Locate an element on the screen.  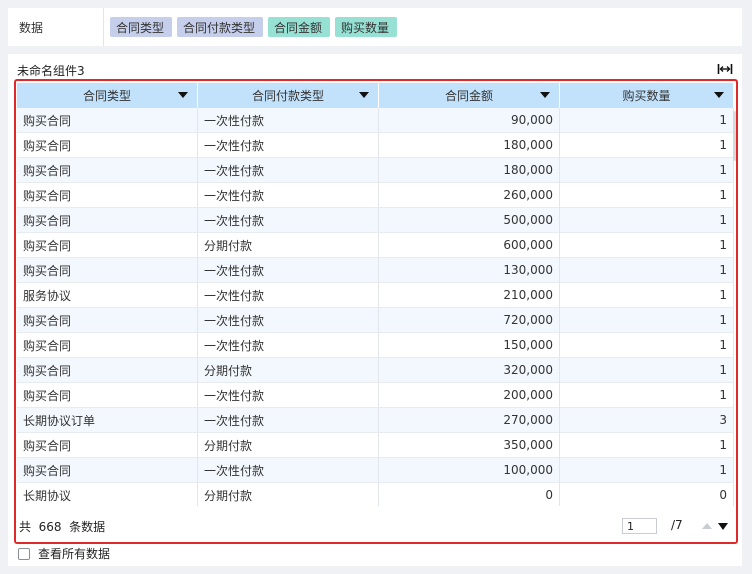
table-row: 长期协议订单 一次性付款 270,000 3 is located at coordinates (375, 420).